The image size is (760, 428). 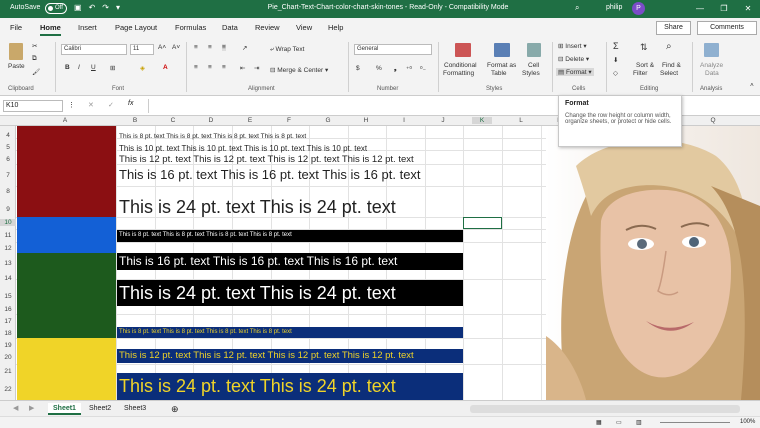 What do you see at coordinates (8, 333) in the screenshot?
I see `row-header-18: 18` at bounding box center [8, 333].